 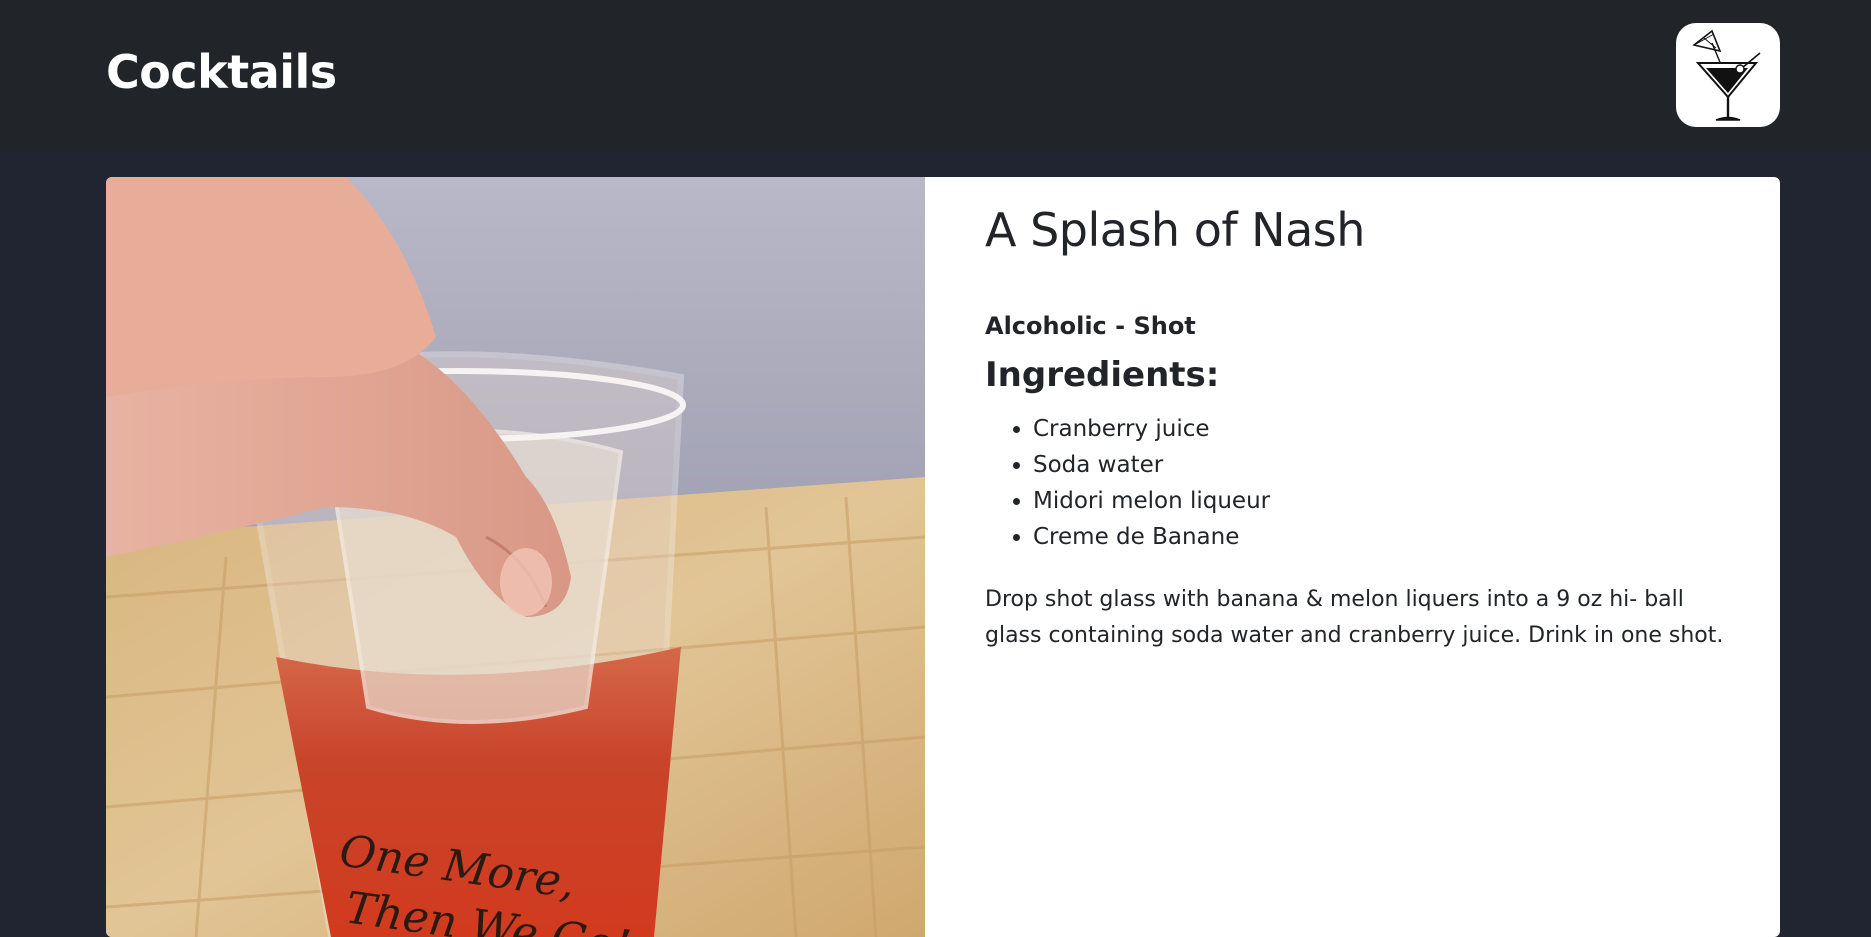 What do you see at coordinates (1151, 429) in the screenshot?
I see `ingredient-item: Cranberry juice` at bounding box center [1151, 429].